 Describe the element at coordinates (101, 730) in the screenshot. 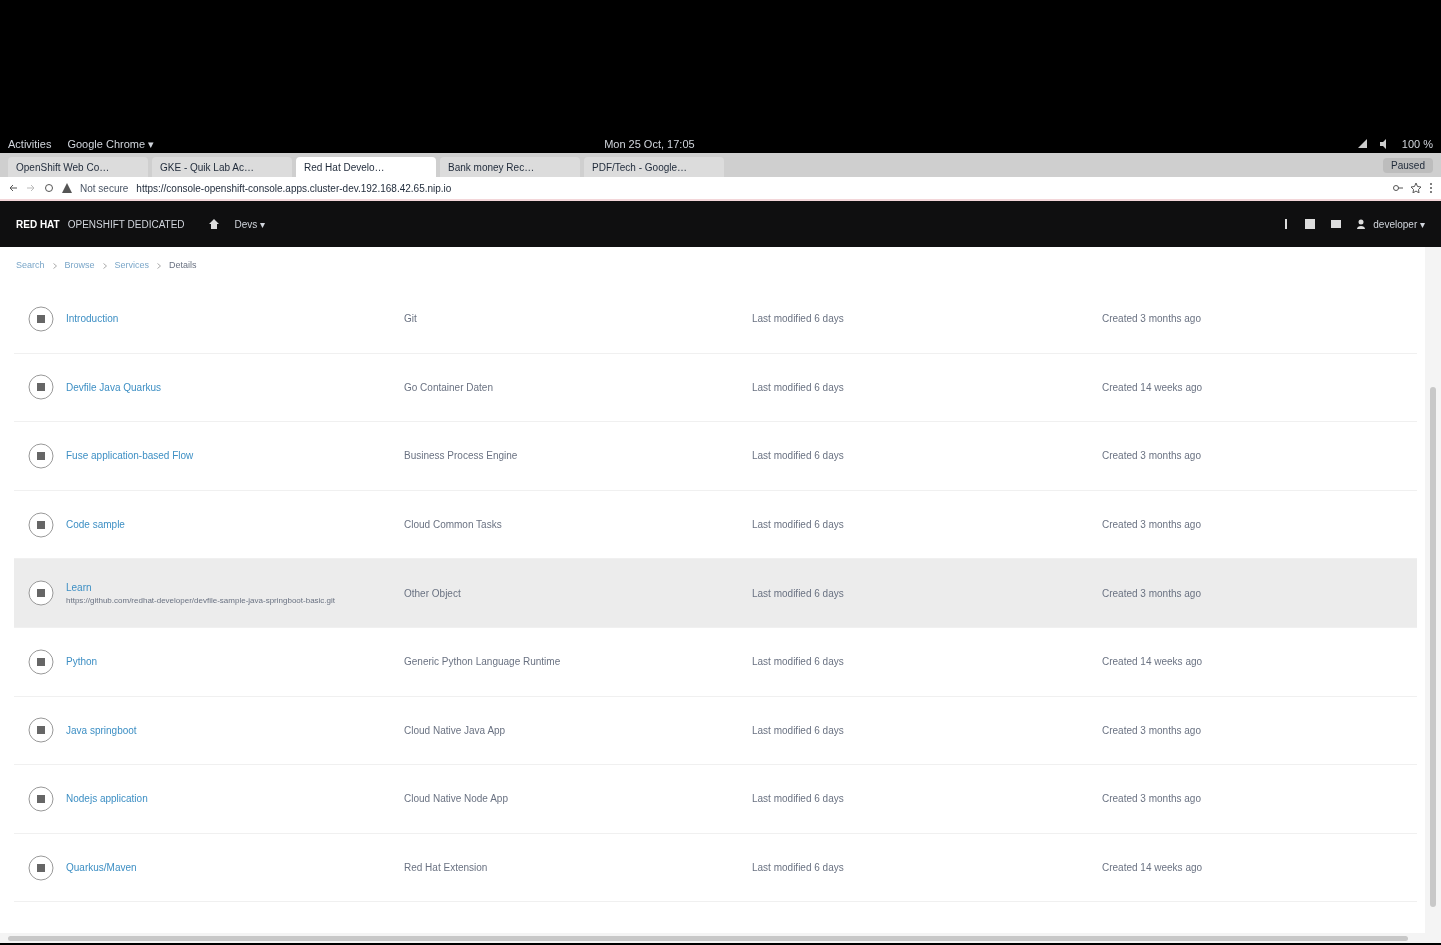

I see `item-link: Java springboot` at that location.